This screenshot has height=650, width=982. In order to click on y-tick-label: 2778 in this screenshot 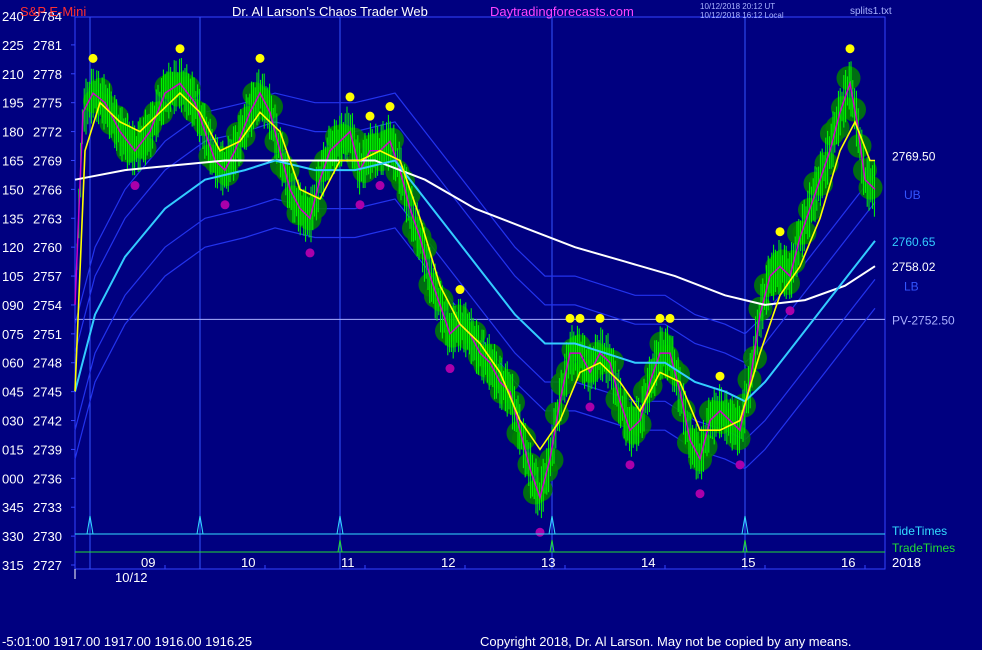, I will do `click(47, 74)`.